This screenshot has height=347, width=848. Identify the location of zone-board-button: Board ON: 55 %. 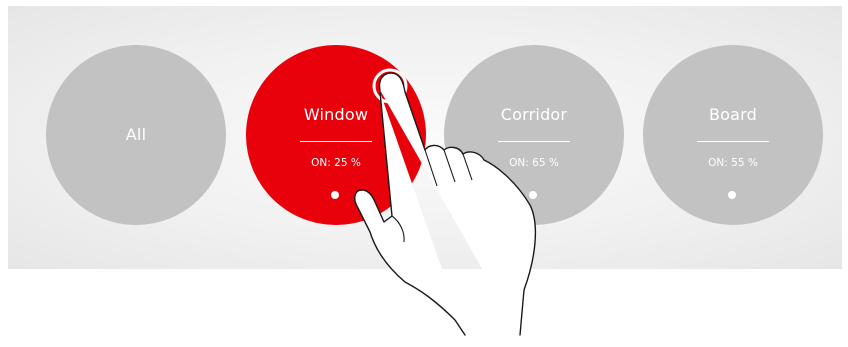
(733, 135).